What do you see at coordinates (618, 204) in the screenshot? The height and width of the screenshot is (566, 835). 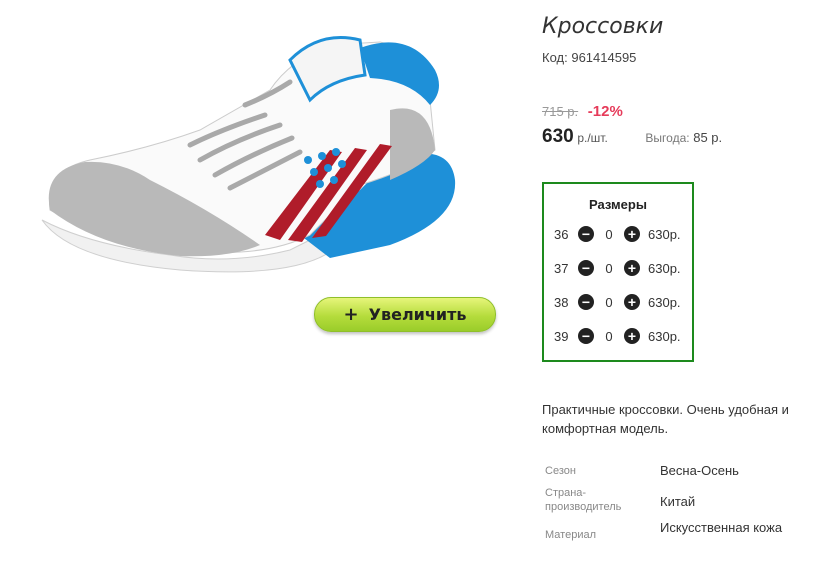 I see `sizes-title: Размеры` at bounding box center [618, 204].